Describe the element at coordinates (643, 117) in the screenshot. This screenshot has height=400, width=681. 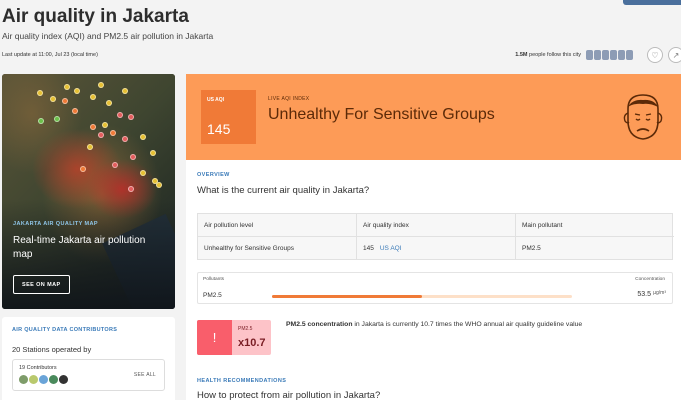
I see `sad-face-icon` at that location.